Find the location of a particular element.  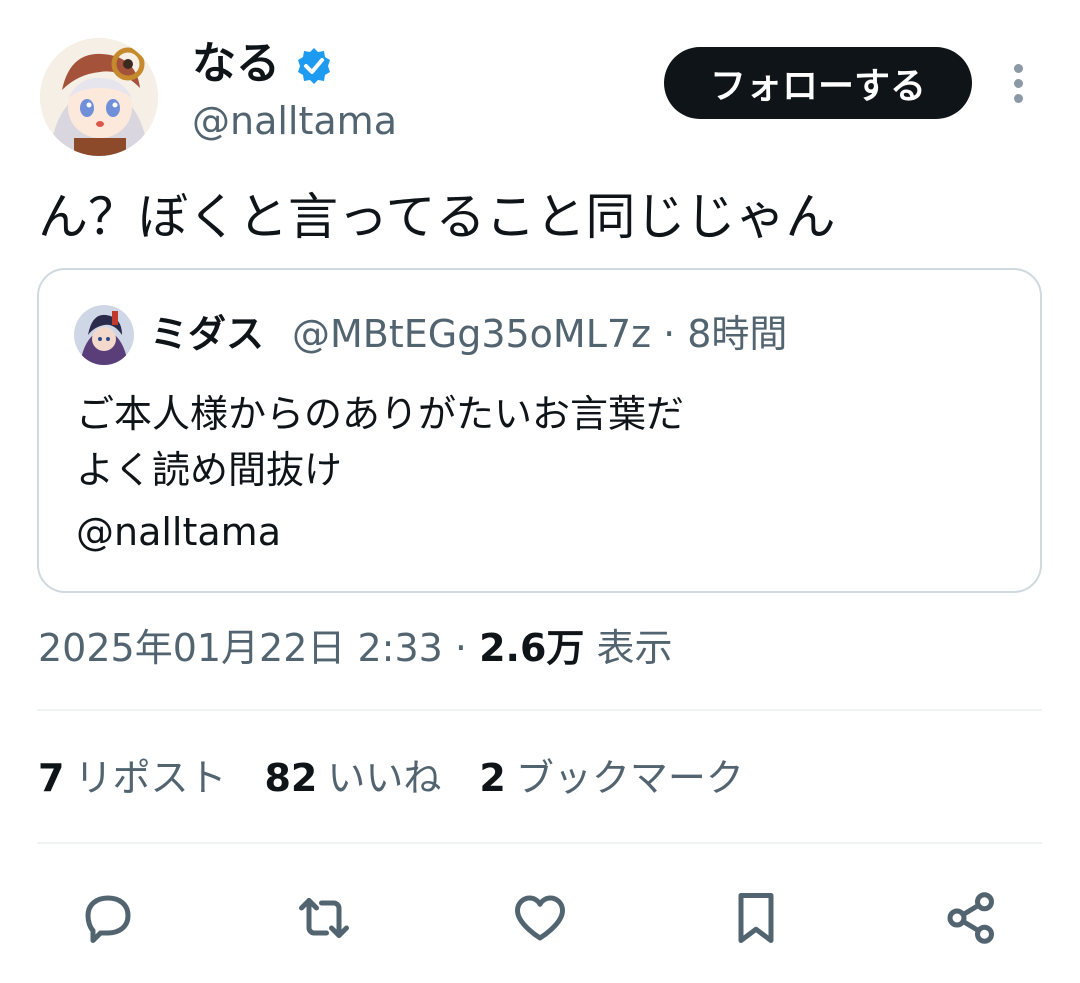

tweet-meta: 2025年01月22日 2:33 · 2.6万 表示 is located at coordinates (355, 648).